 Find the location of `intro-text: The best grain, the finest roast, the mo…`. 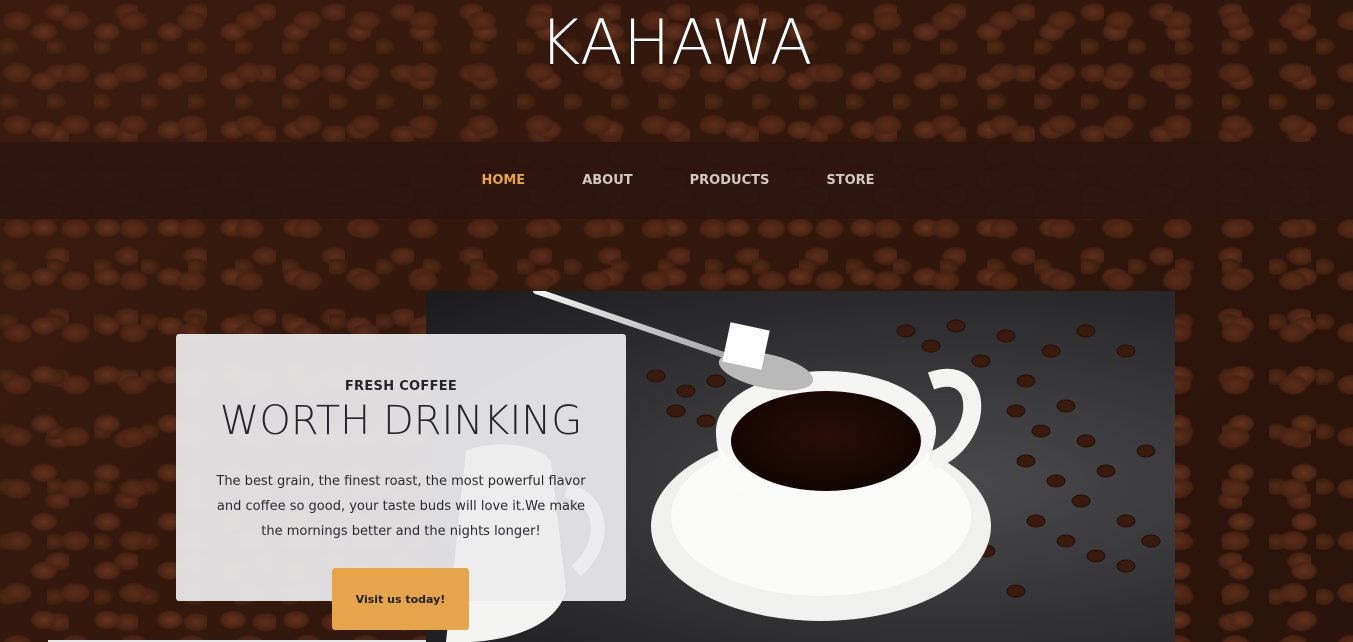

intro-text: The best grain, the finest roast, the mo… is located at coordinates (401, 506).